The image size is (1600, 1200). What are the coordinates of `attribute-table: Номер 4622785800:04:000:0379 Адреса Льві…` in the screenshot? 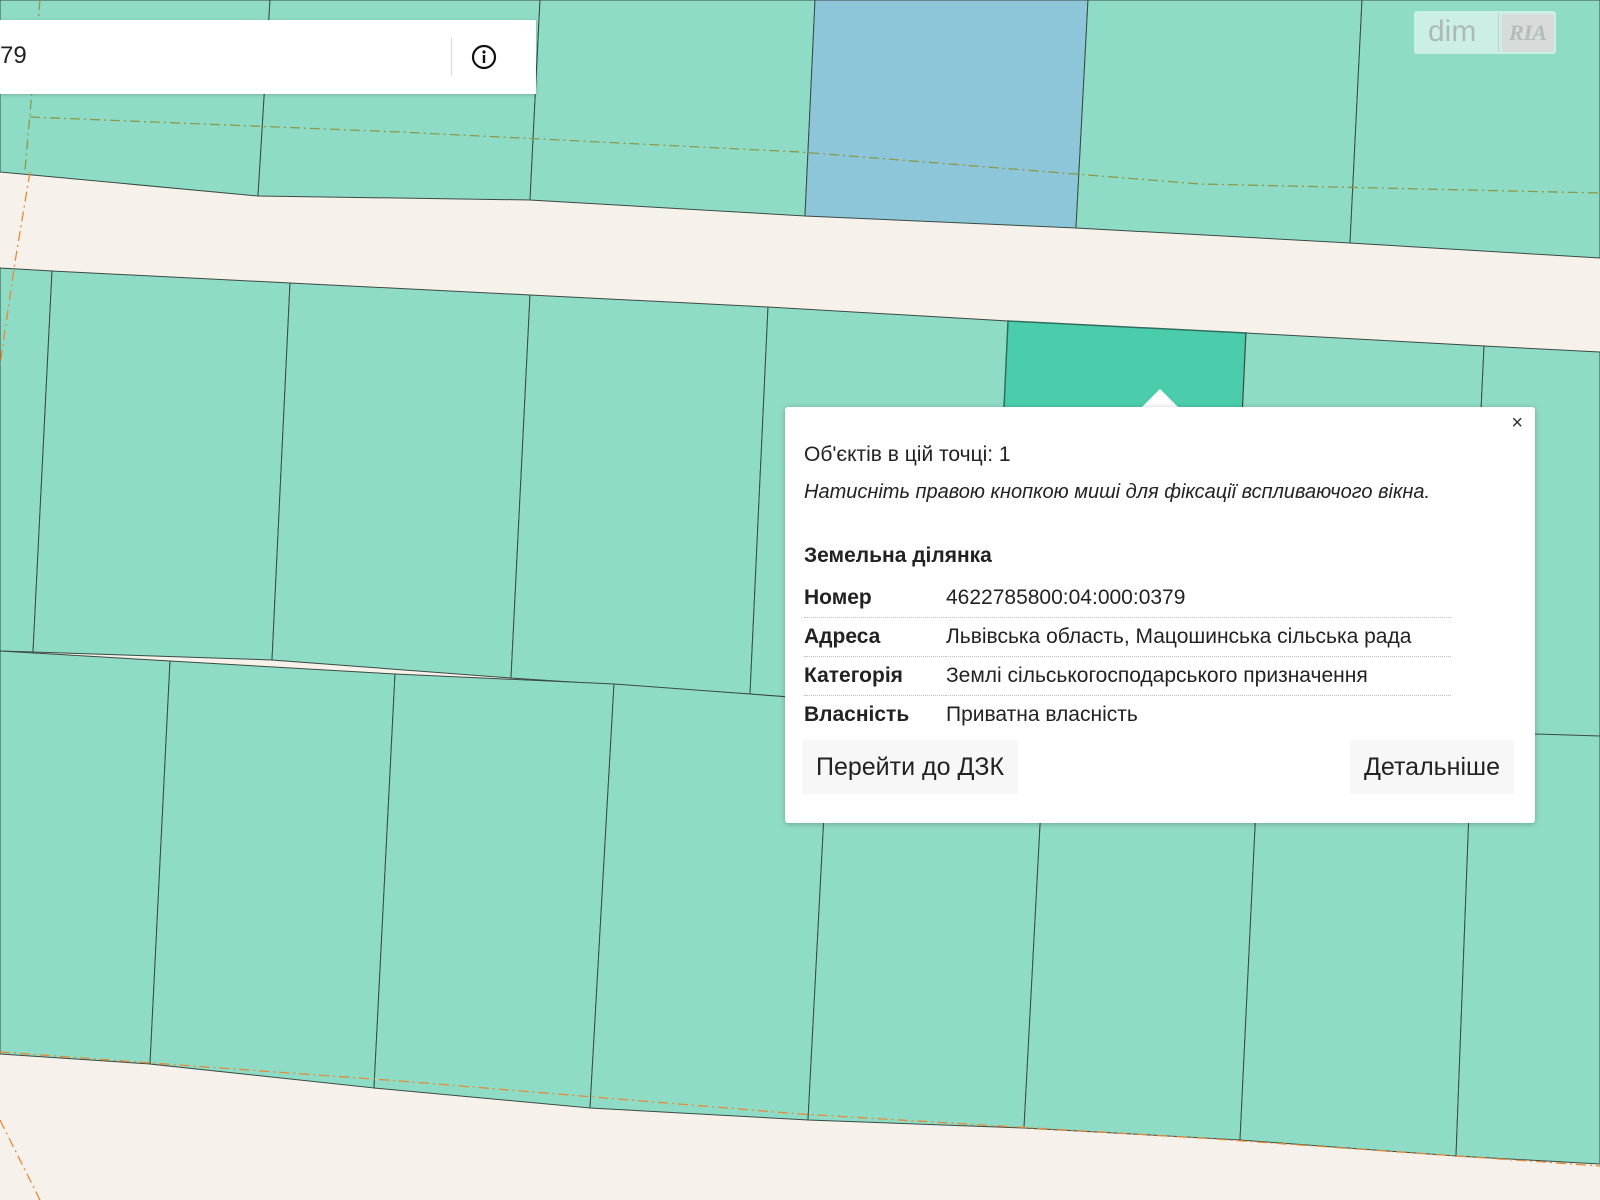 It's located at (1127, 656).